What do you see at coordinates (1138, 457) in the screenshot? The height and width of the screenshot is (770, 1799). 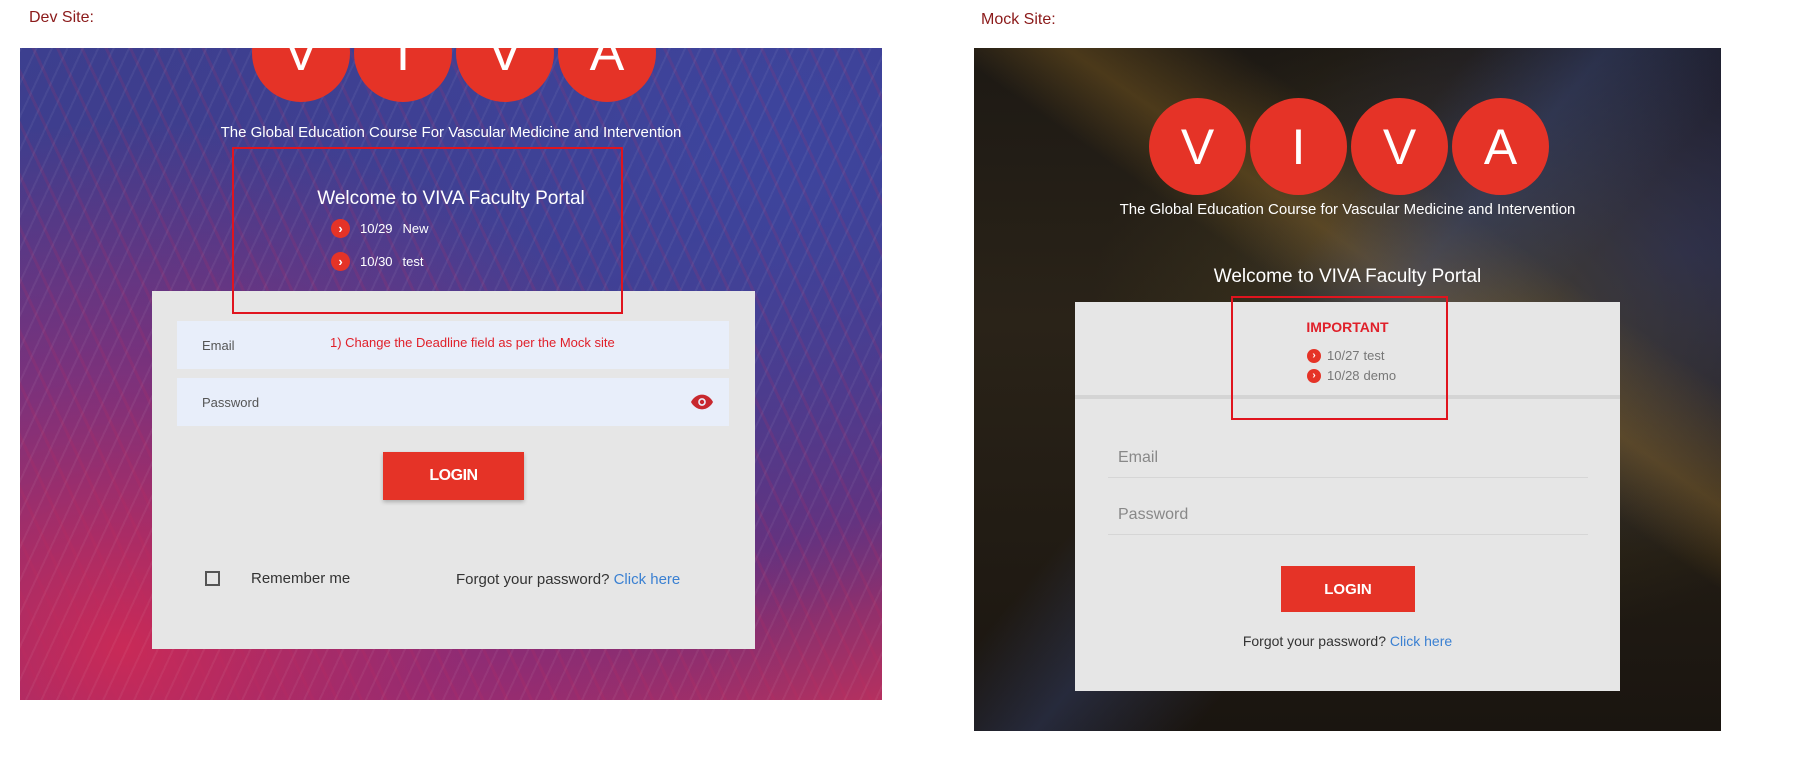 I see `email-placeholder: Email` at bounding box center [1138, 457].